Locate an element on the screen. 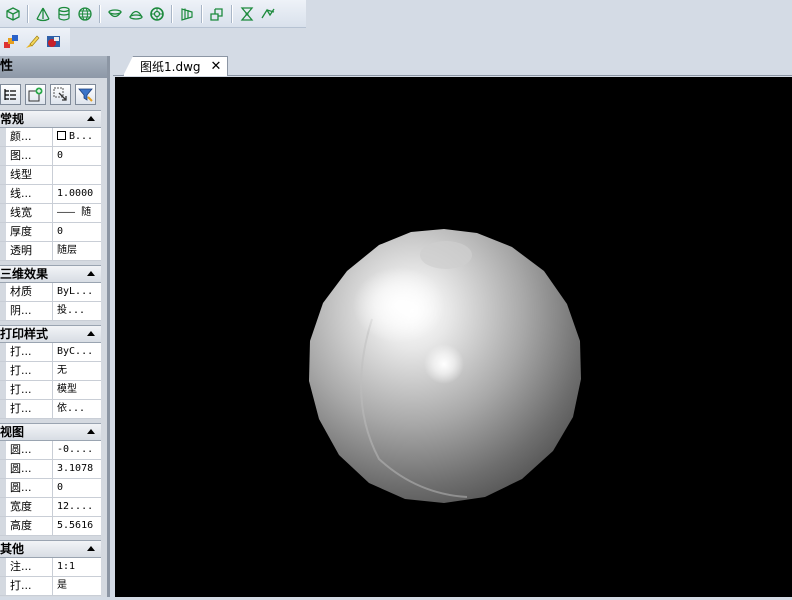 The width and height of the screenshot is (792, 600). property-value: 1.0000 is located at coordinates (77, 194).